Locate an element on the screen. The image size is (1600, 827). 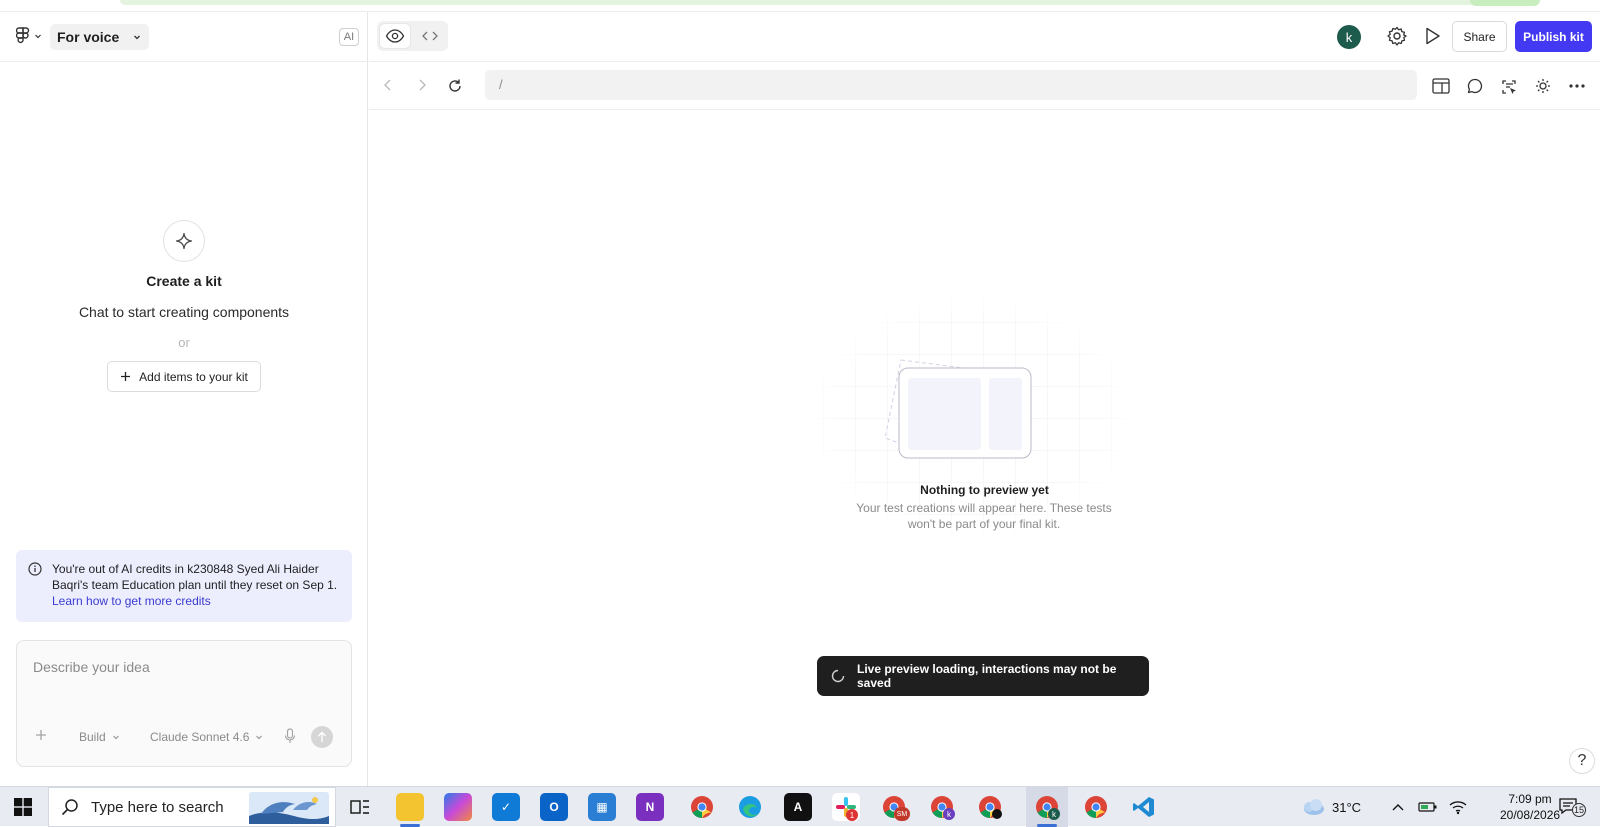
chrome-profile-badge-sm: SM is located at coordinates (902, 814).